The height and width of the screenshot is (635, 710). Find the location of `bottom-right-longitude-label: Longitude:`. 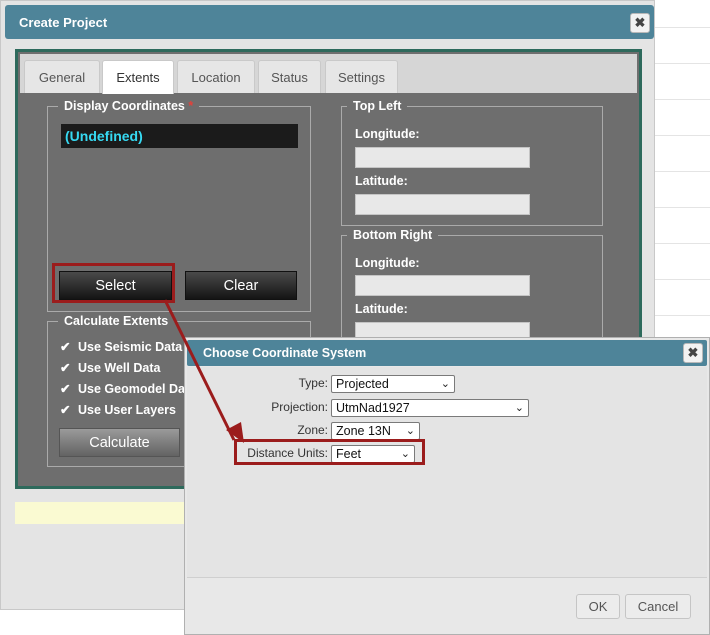

bottom-right-longitude-label: Longitude: is located at coordinates (387, 263).